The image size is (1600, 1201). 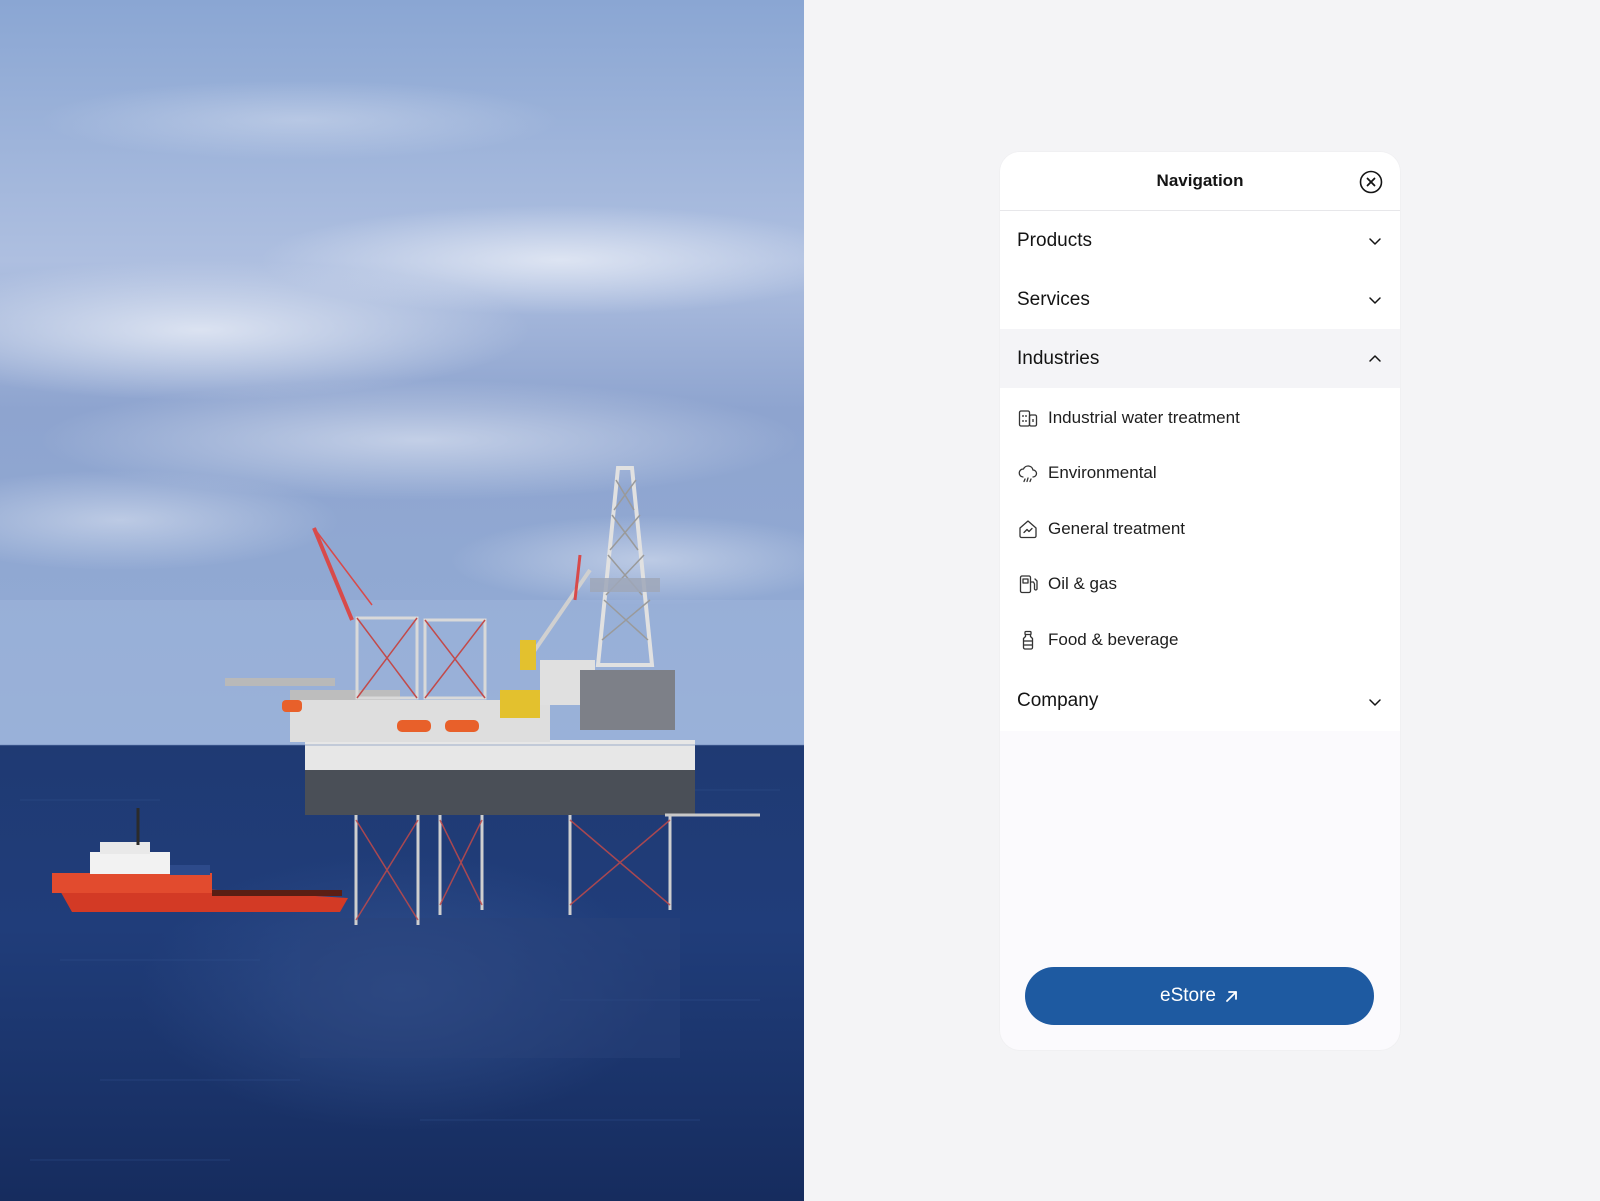 What do you see at coordinates (1082, 584) in the screenshot?
I see `submenu-item-label: Oil & gas` at bounding box center [1082, 584].